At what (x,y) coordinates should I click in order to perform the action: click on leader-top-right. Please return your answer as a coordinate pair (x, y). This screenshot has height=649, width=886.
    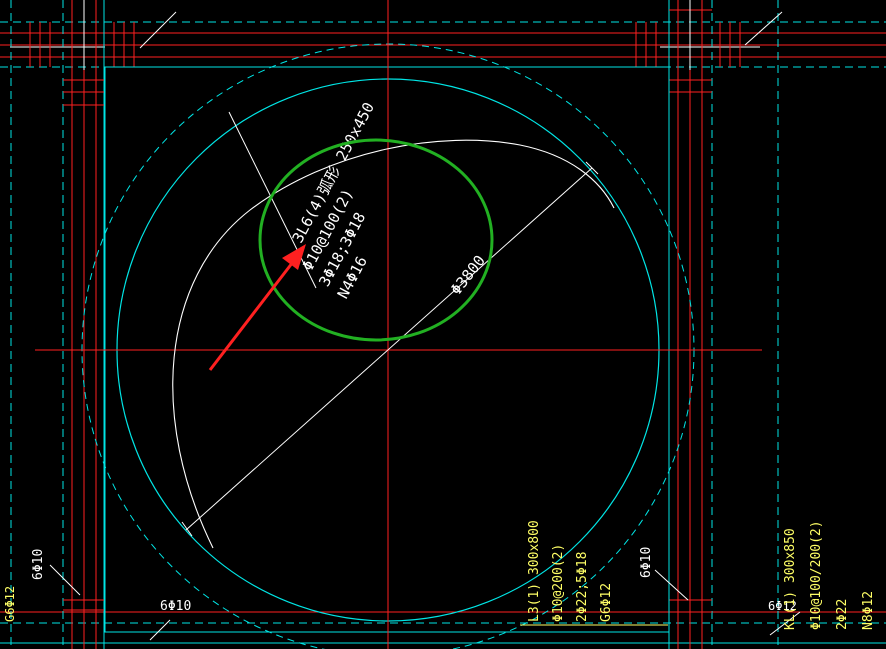
    Looking at the image, I should click on (763, 28).